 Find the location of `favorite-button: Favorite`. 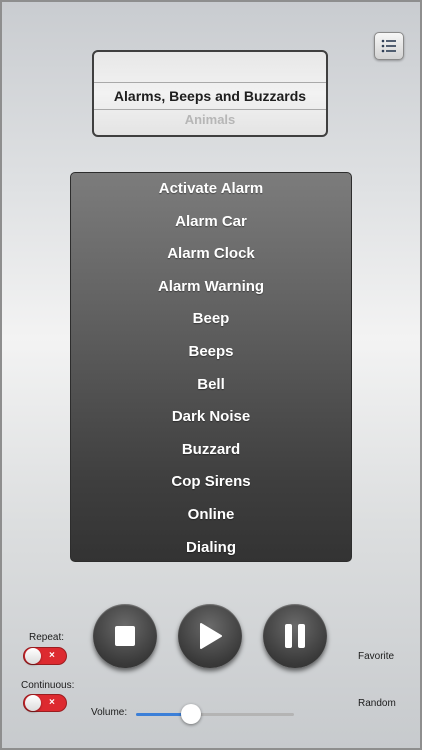

favorite-button: Favorite is located at coordinates (376, 656).